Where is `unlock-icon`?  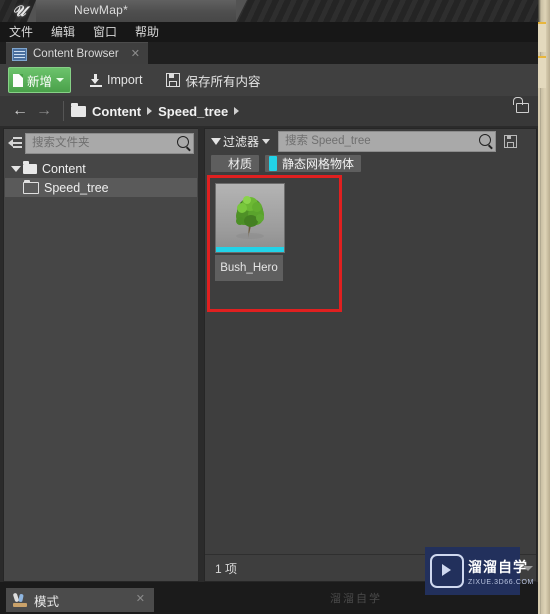 unlock-icon is located at coordinates (521, 105).